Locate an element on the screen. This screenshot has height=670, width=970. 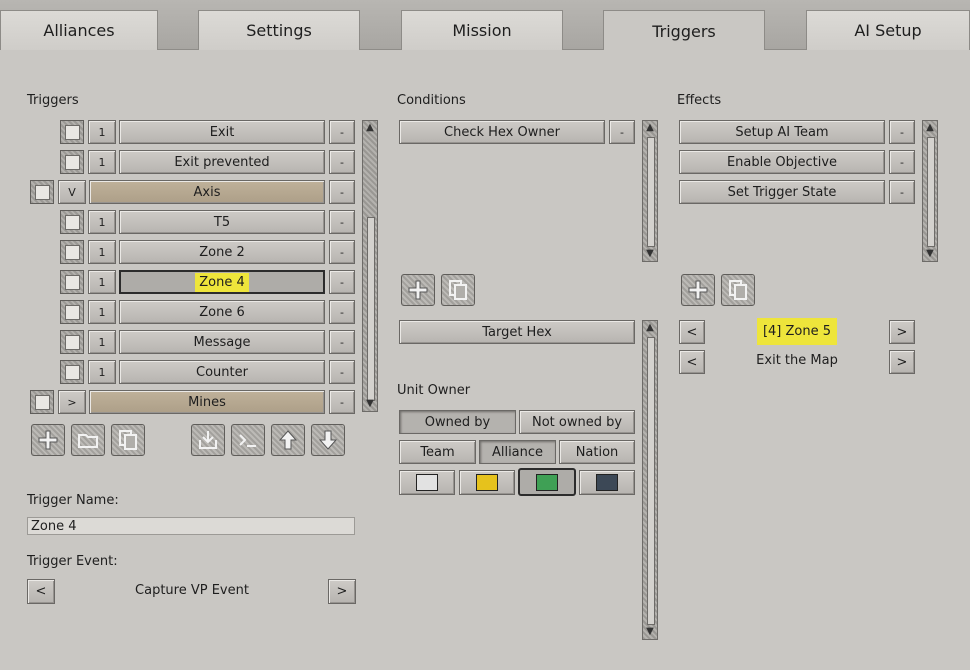
tab-alliances: Alliances is located at coordinates (79, 30).